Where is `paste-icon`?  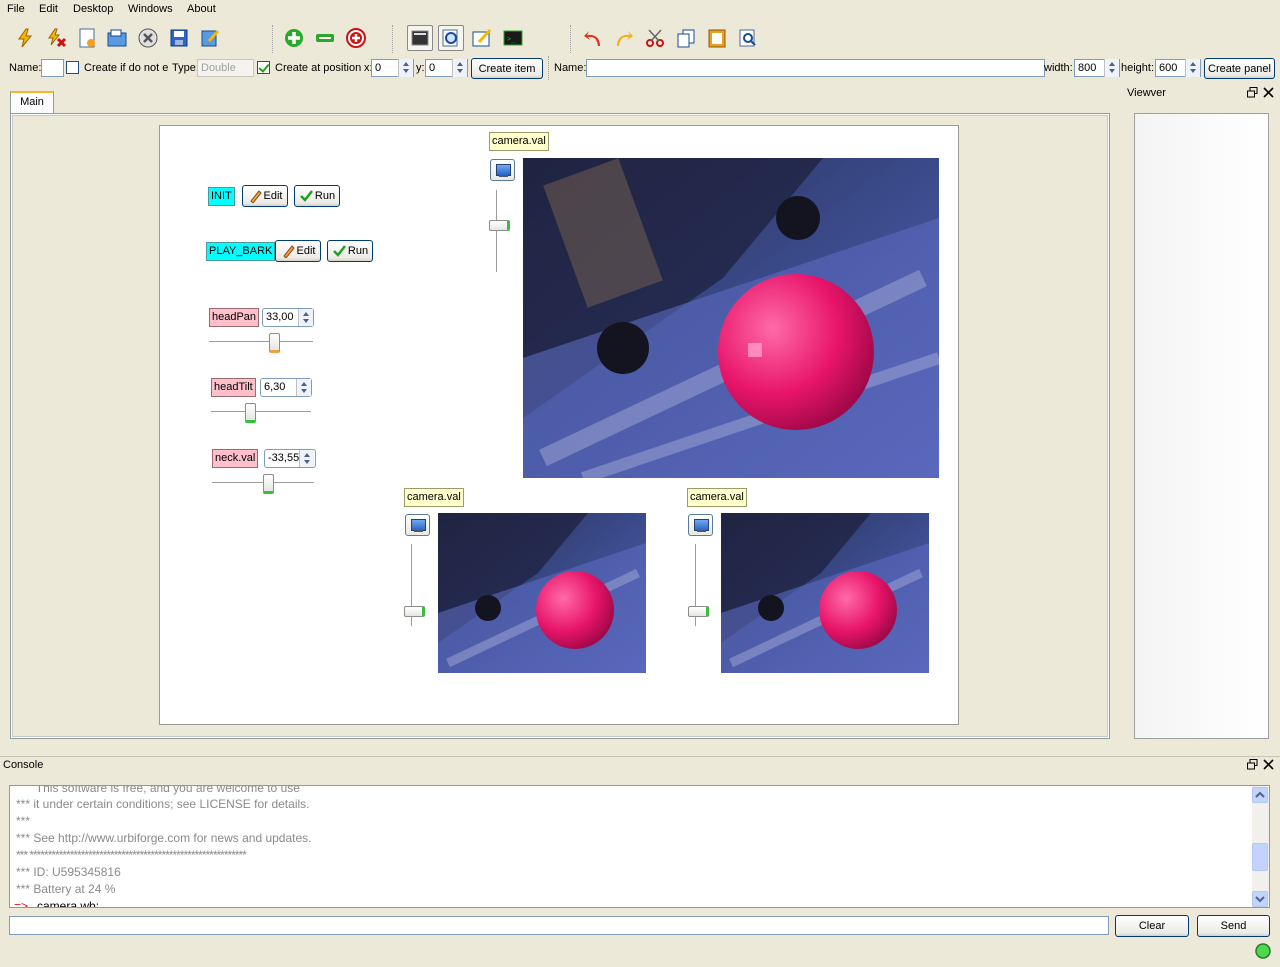 paste-icon is located at coordinates (717, 38).